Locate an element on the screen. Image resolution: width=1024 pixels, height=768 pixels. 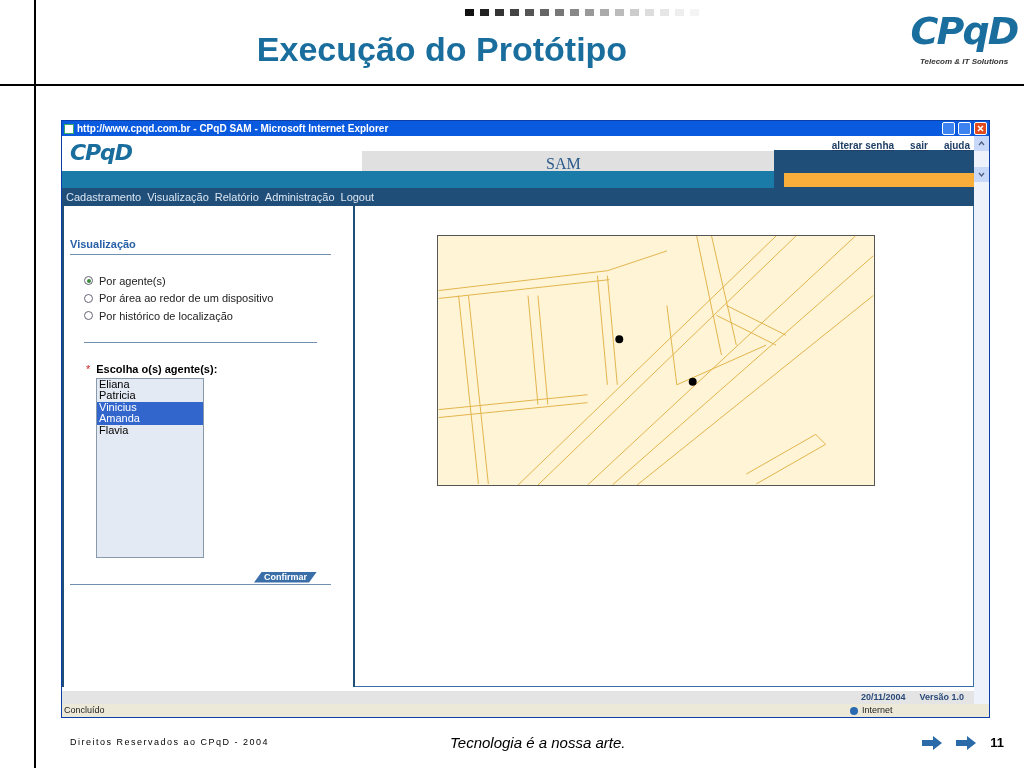
menu-item: Relatório is located at coordinates (236, 197).